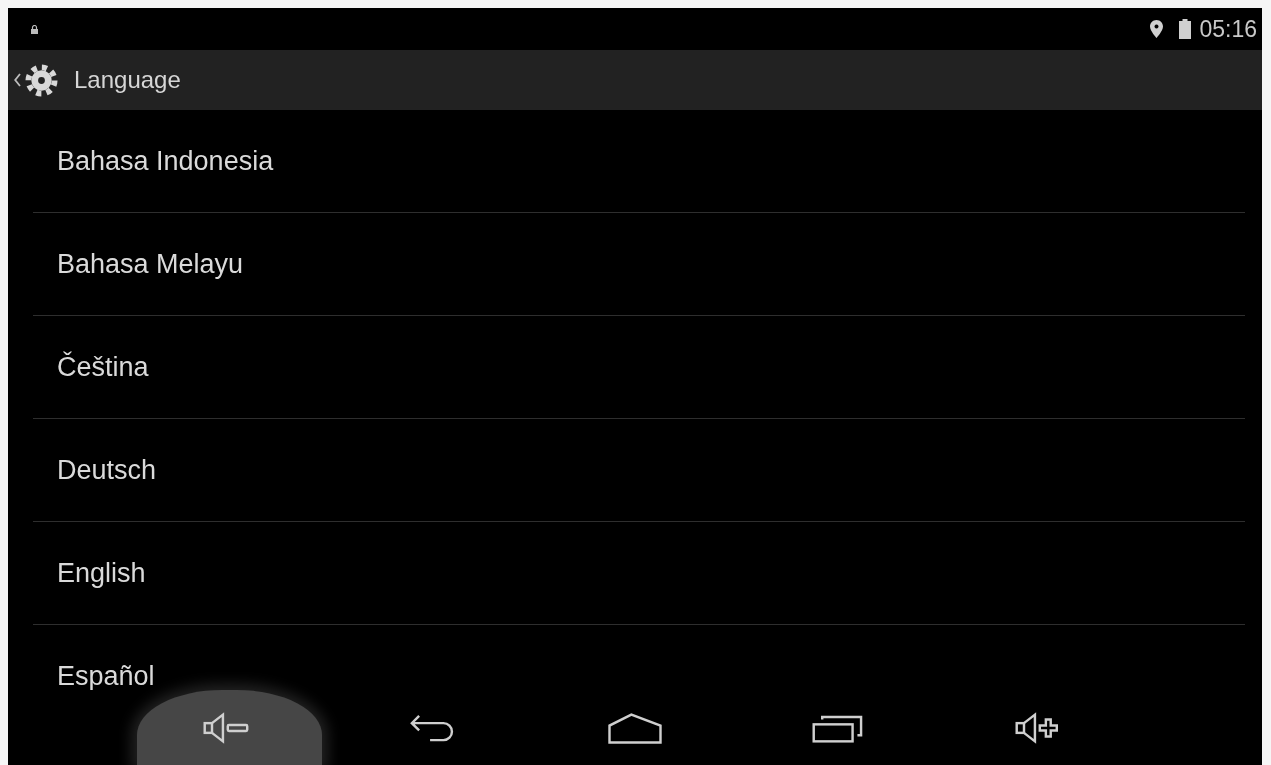 The image size is (1271, 765). I want to click on language-item: Bahasa Melayu, so click(639, 264).